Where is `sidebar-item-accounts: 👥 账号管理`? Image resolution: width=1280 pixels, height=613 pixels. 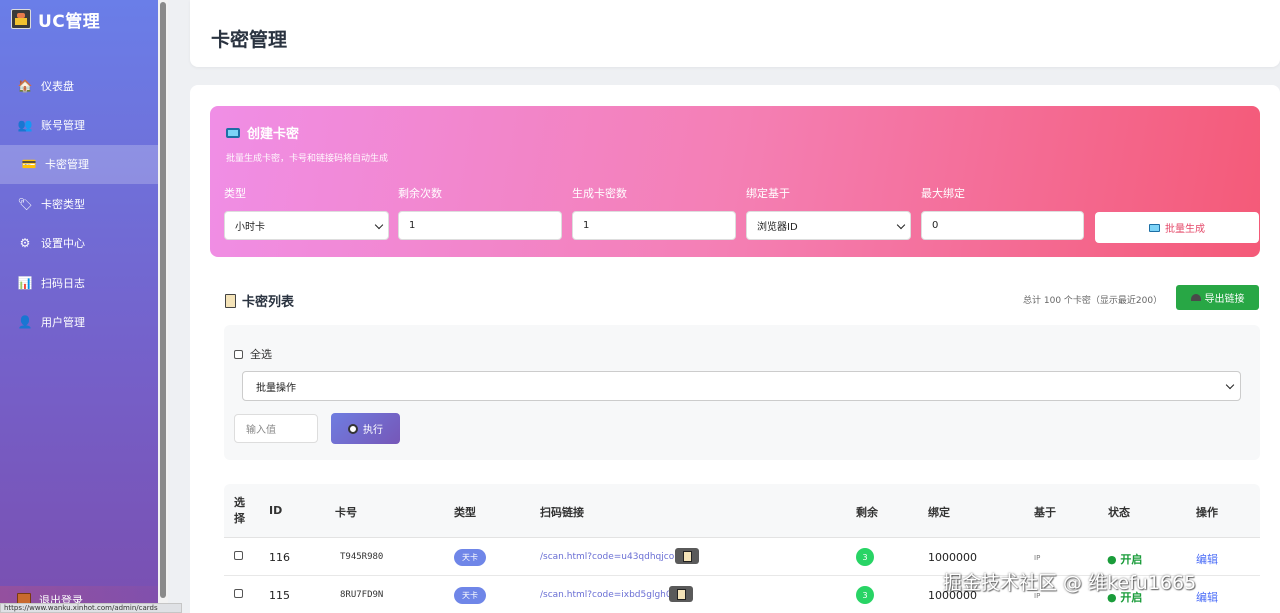 sidebar-item-accounts: 👥 账号管理 is located at coordinates (79, 124).